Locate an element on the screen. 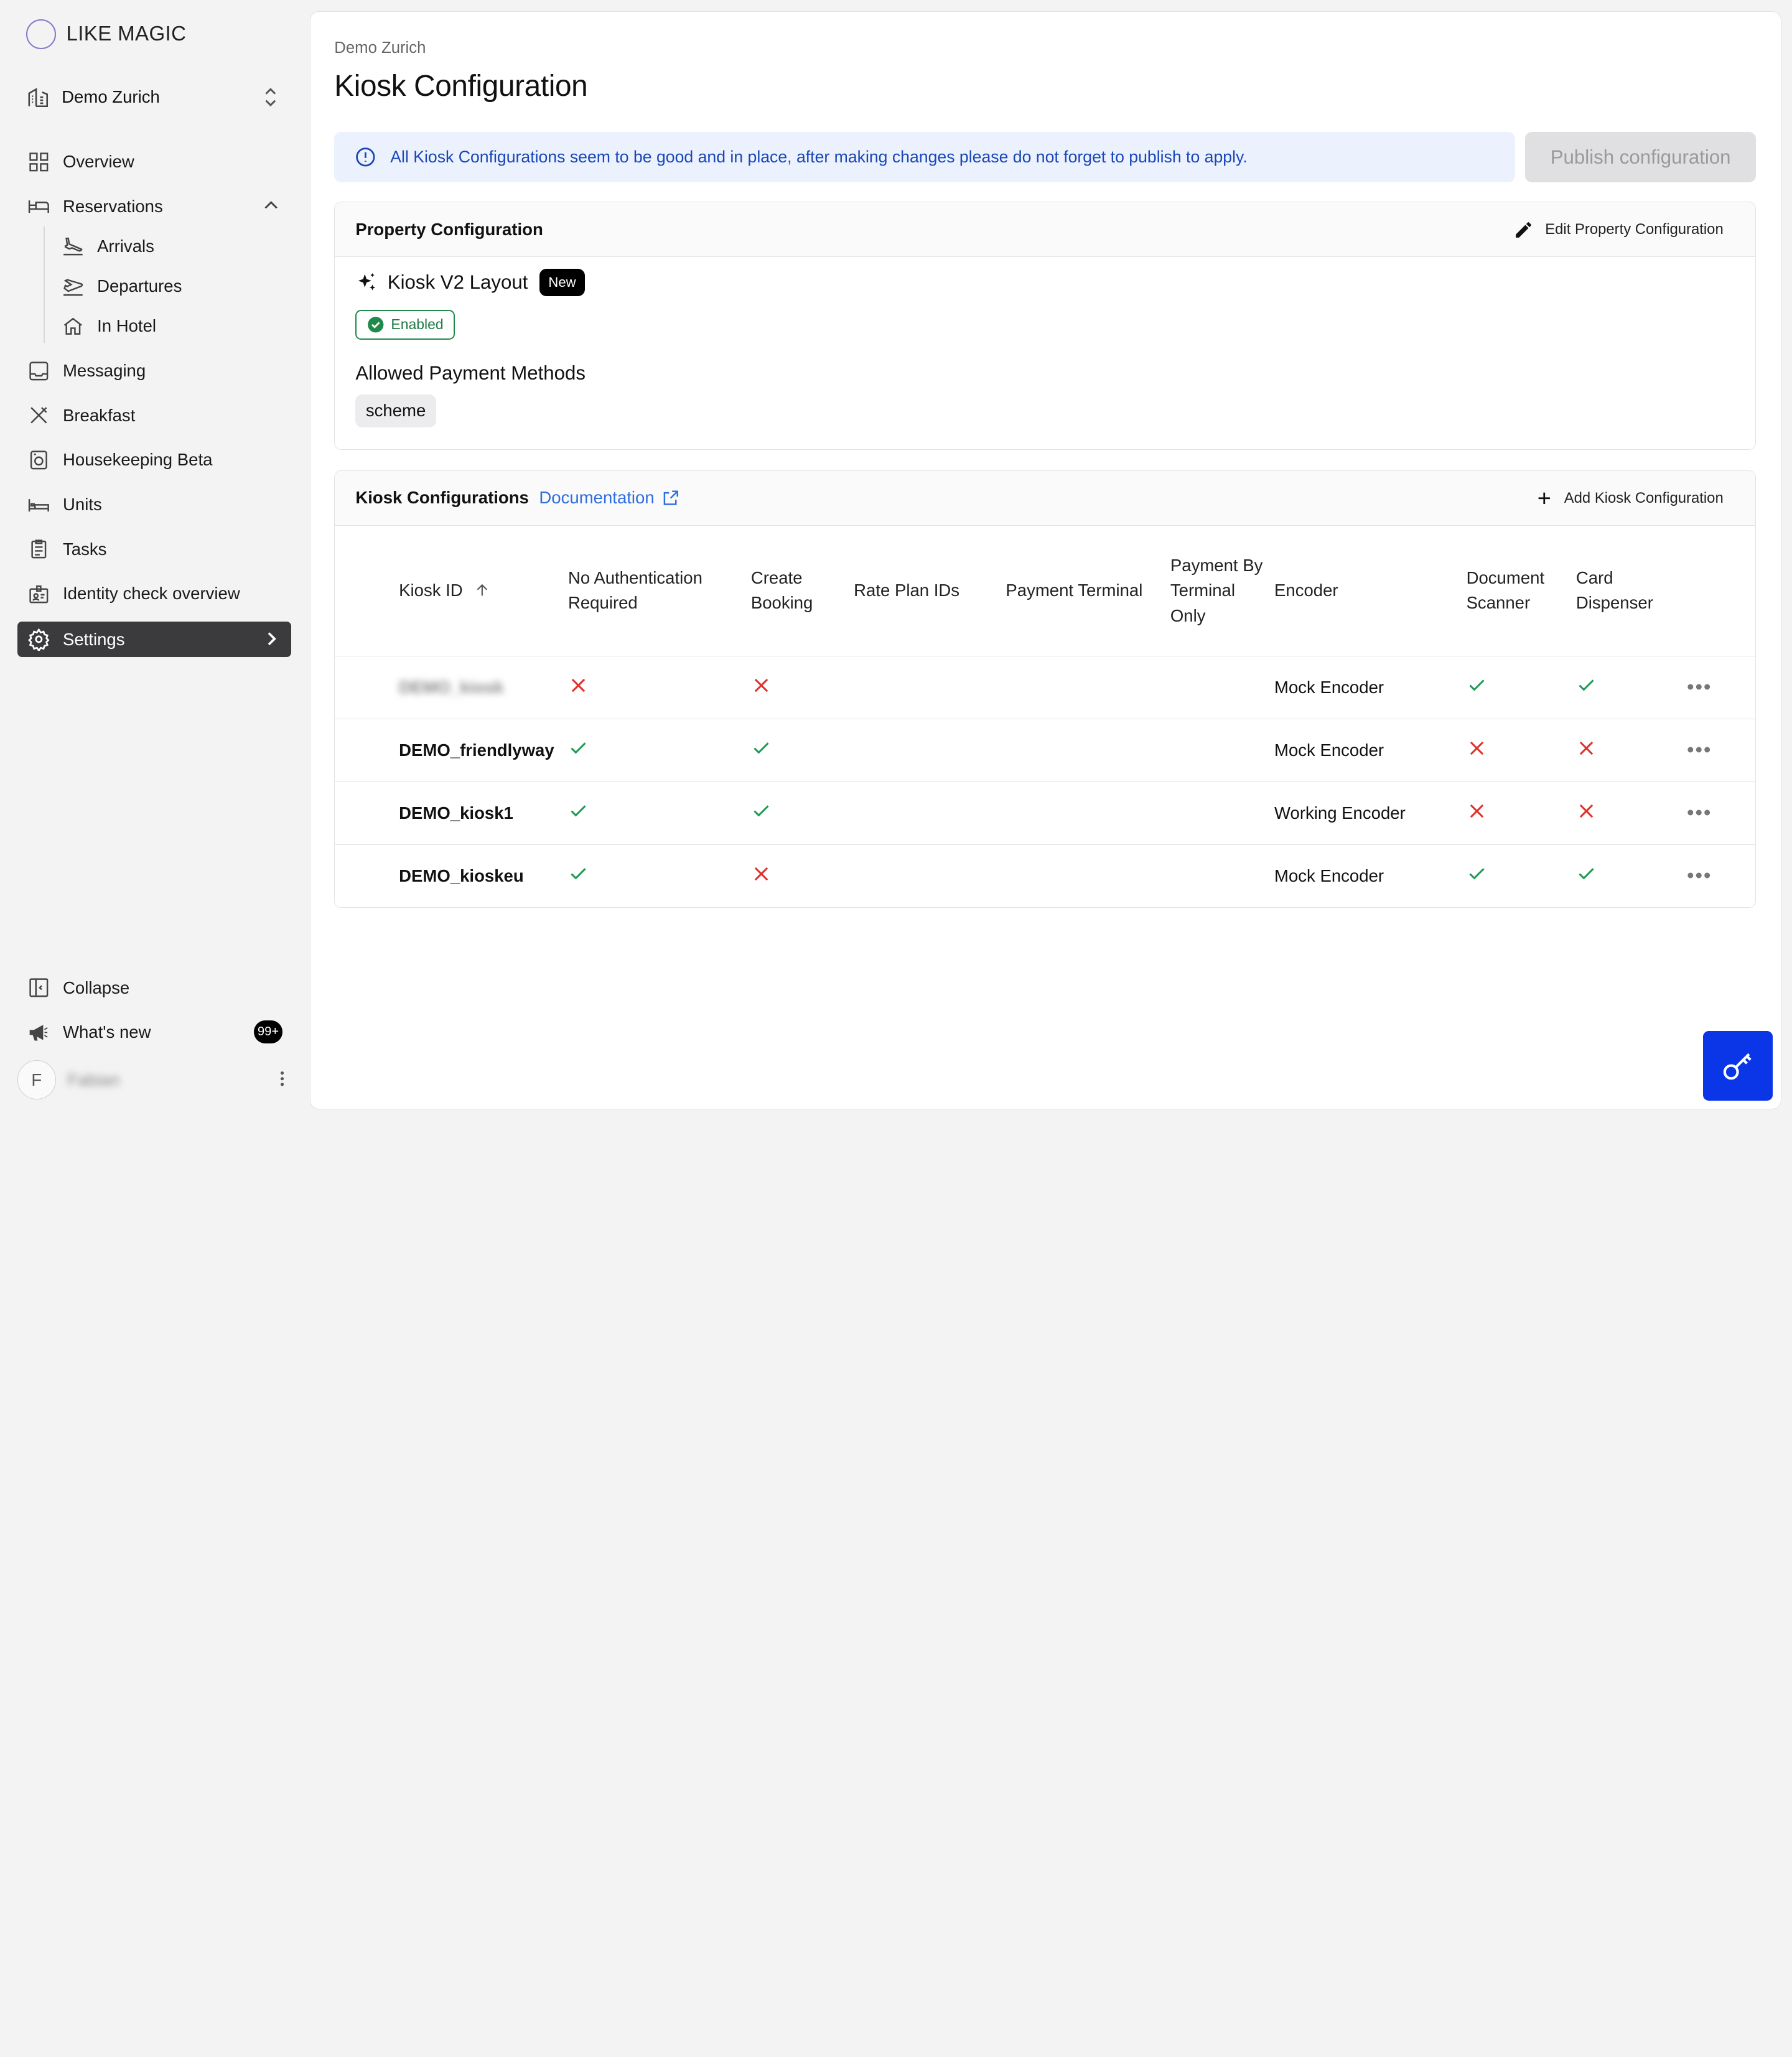 The image size is (1792, 2057). chevron-up-icon is located at coordinates (271, 204).